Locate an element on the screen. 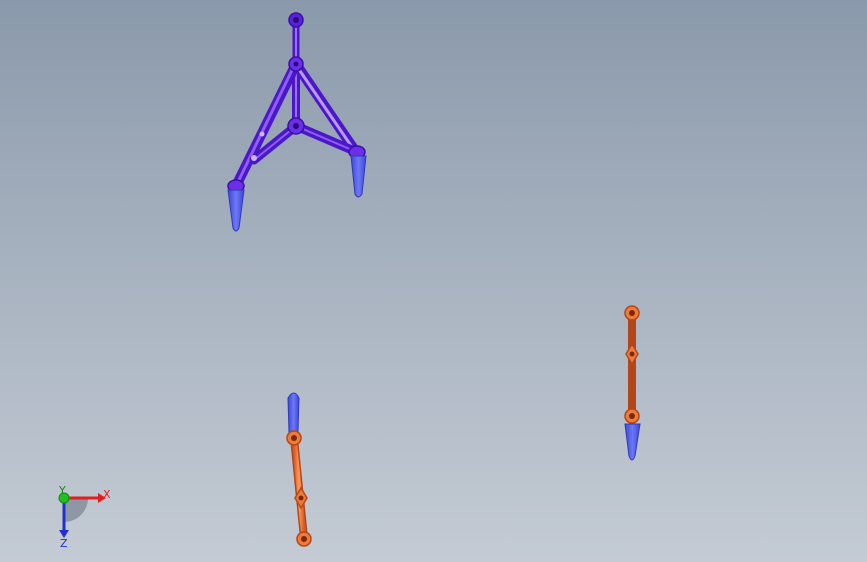 This screenshot has width=867, height=562. triad-y-label: Y is located at coordinates (62, 490).